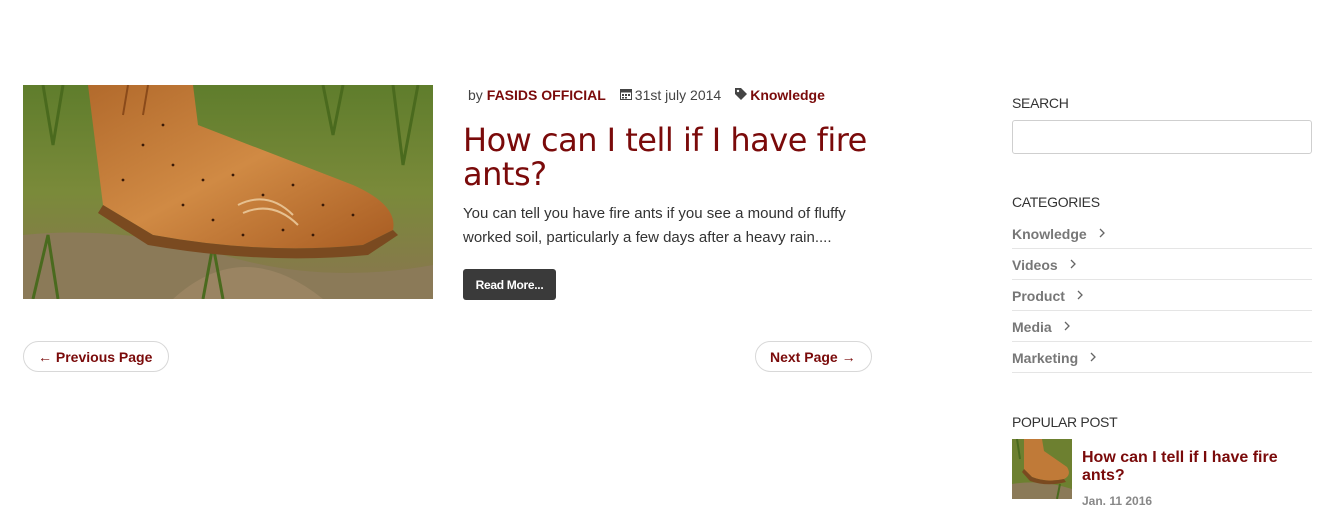 Image resolution: width=1330 pixels, height=513 pixels. Describe the element at coordinates (1162, 327) in the screenshot. I see `category-item-media: Media` at that location.